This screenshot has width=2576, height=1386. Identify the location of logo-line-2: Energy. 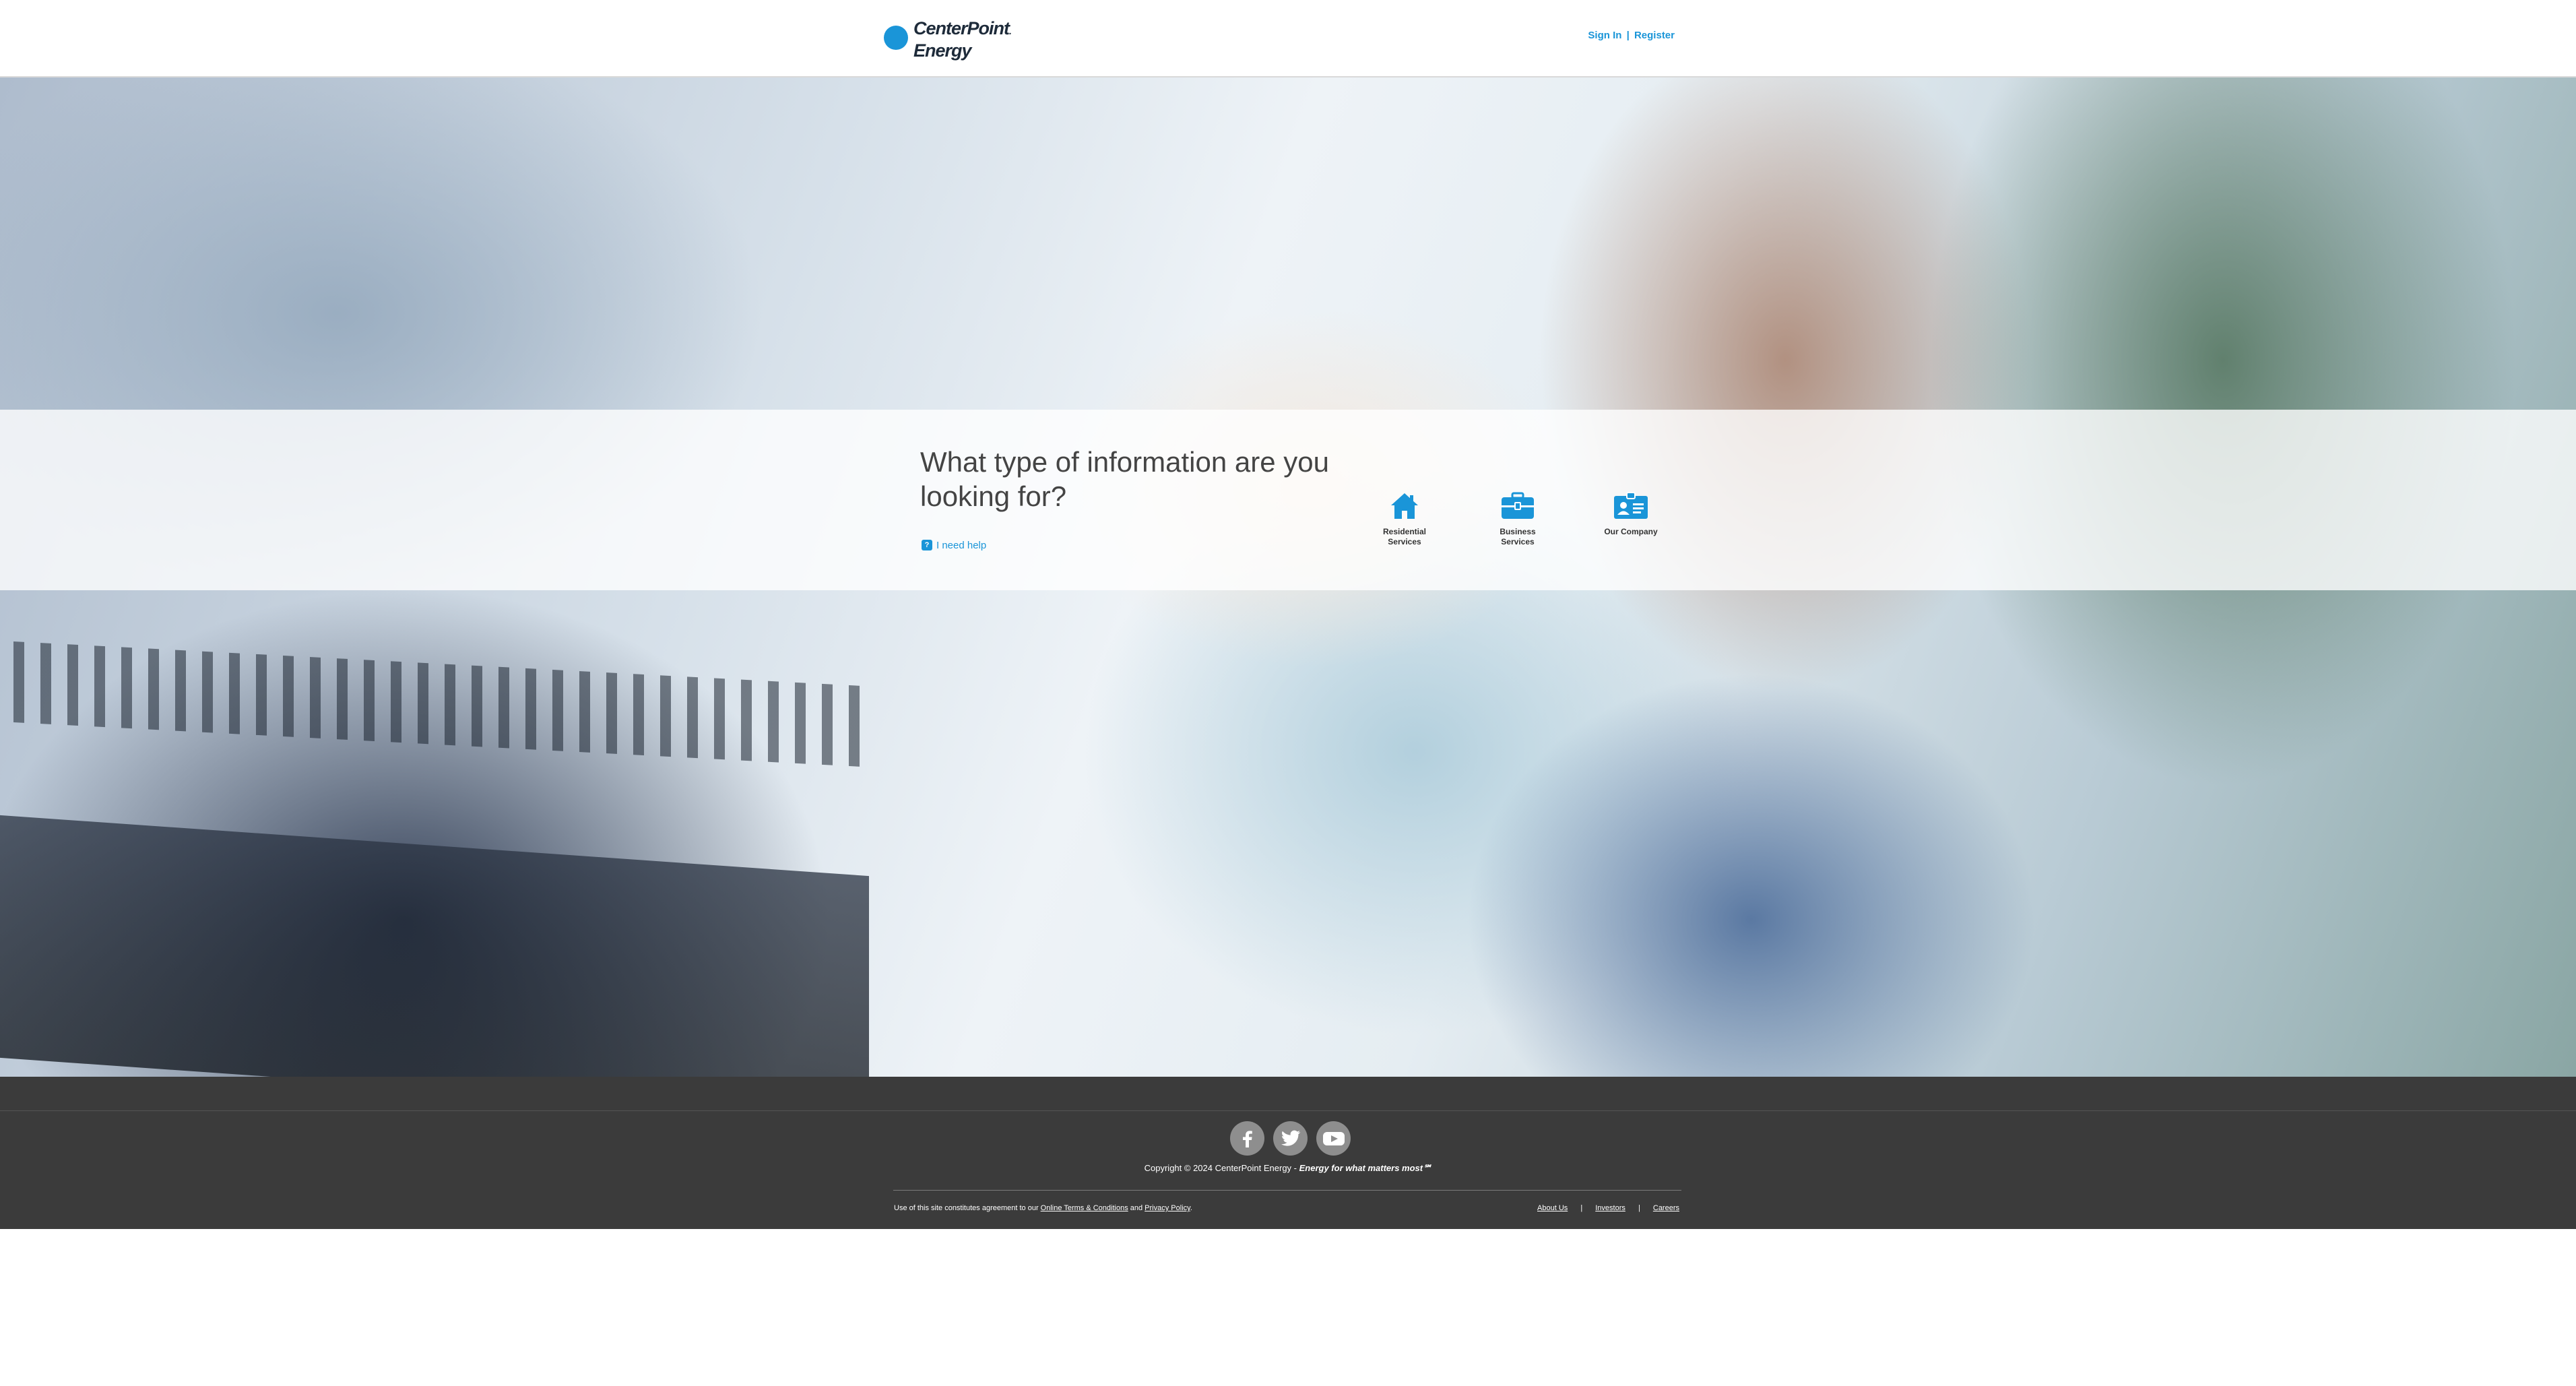
(943, 50).